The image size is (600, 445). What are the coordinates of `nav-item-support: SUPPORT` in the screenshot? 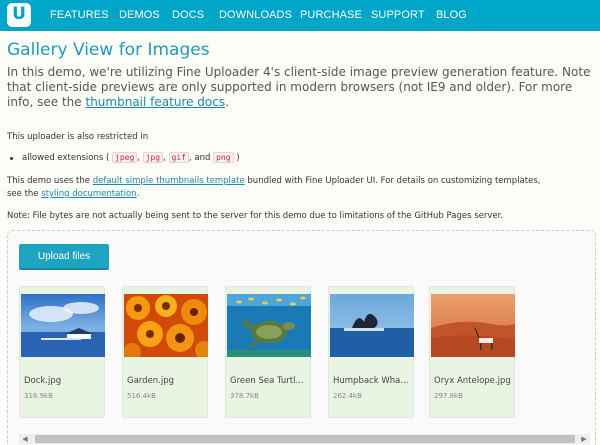 It's located at (398, 15).